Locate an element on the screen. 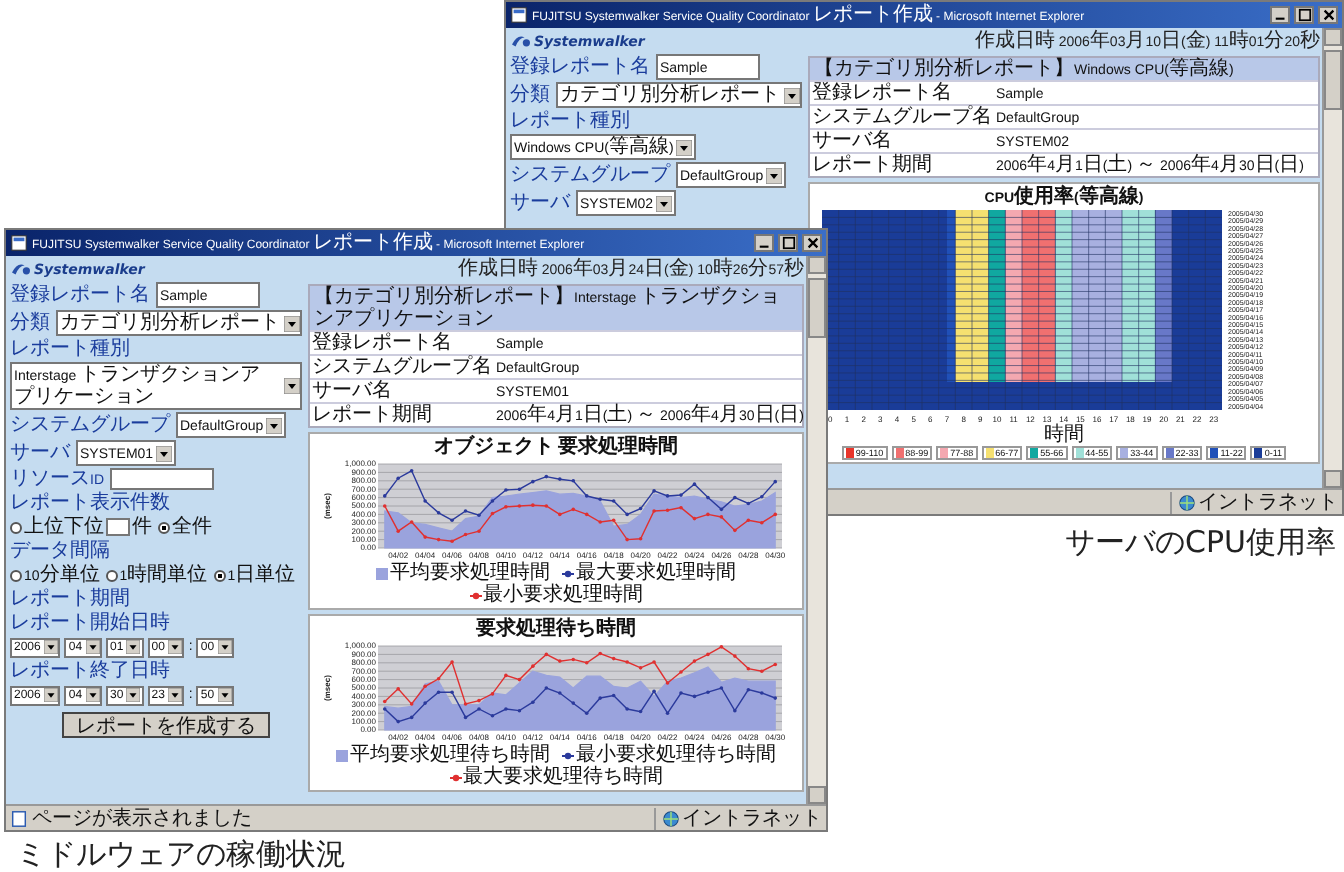 The image size is (1344, 872). text-field is located at coordinates (162, 479).